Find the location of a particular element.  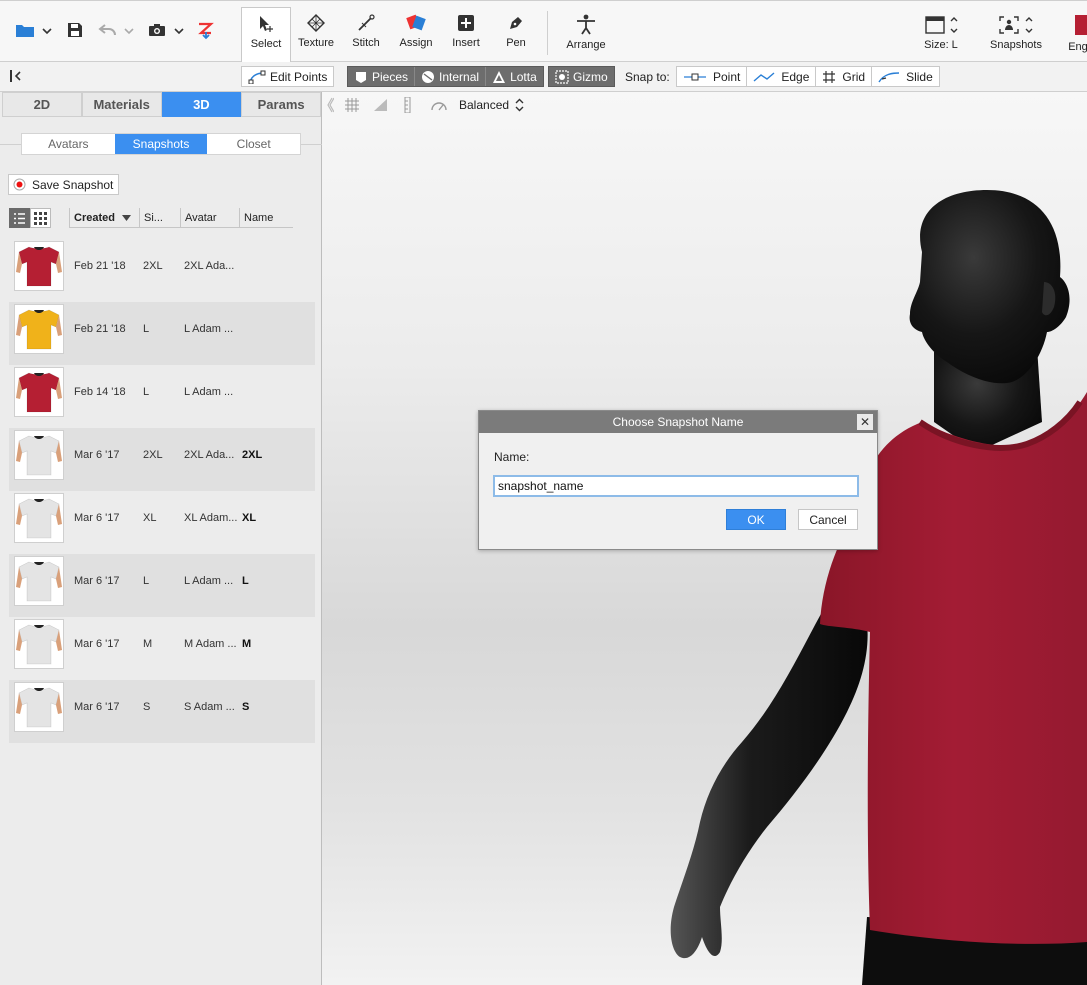

sort-desc-icon is located at coordinates (126, 217).